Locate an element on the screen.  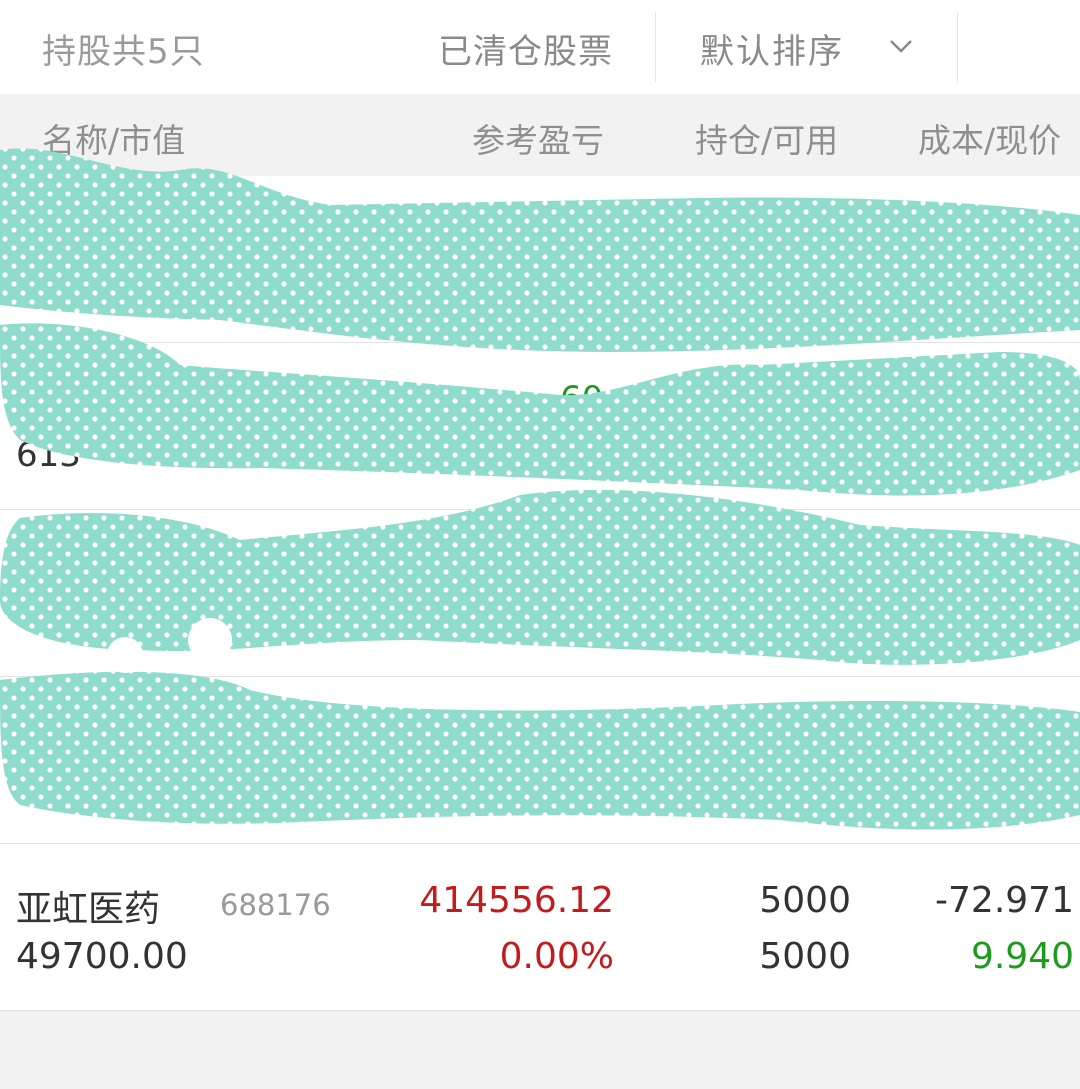
reference-pnl-percent: 0.00% is located at coordinates (556, 956).